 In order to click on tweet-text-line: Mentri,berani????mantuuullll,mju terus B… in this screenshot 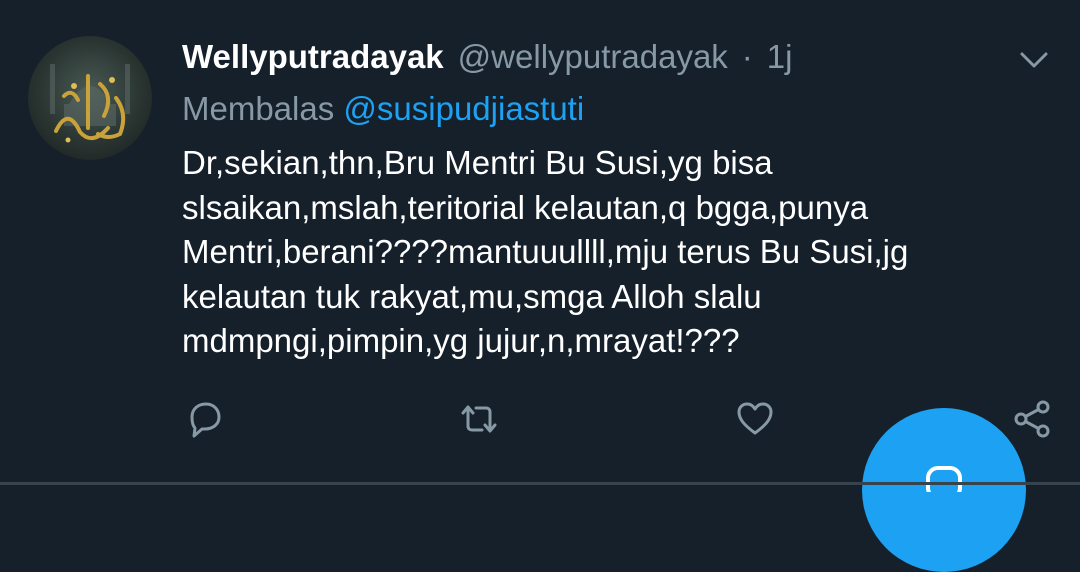, I will do `click(545, 251)`.